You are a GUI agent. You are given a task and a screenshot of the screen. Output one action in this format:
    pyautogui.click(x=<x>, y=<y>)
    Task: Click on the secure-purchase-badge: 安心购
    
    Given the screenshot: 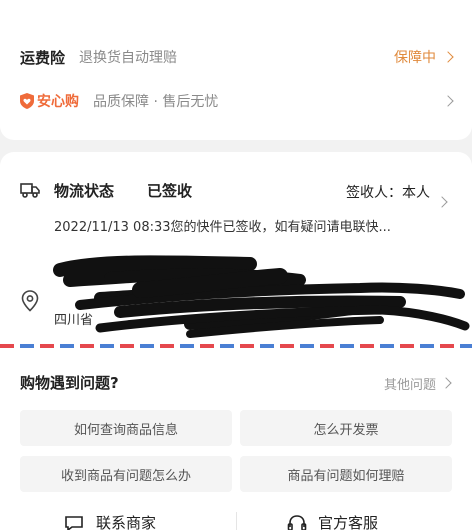 What is the action you would take?
    pyautogui.click(x=49, y=101)
    